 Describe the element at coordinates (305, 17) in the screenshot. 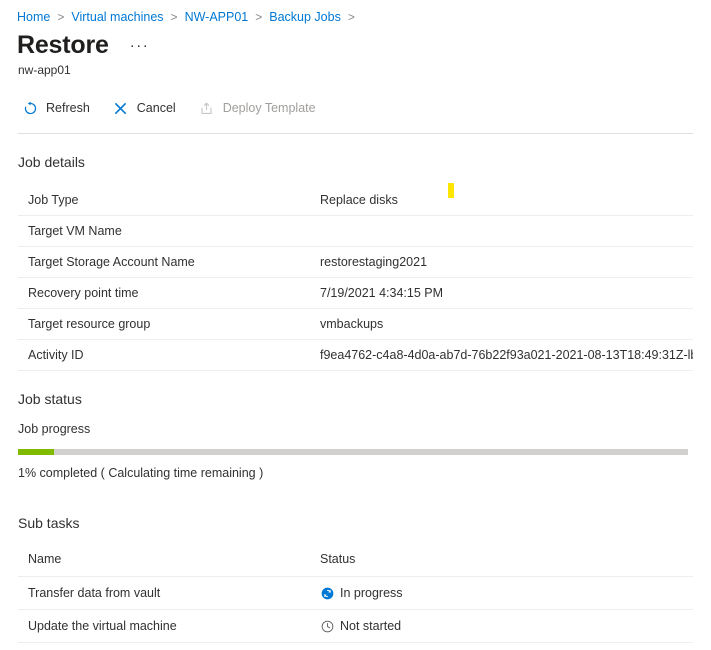

I see `breadcrumb-item-backup-jobs: Backup Jobs` at that location.